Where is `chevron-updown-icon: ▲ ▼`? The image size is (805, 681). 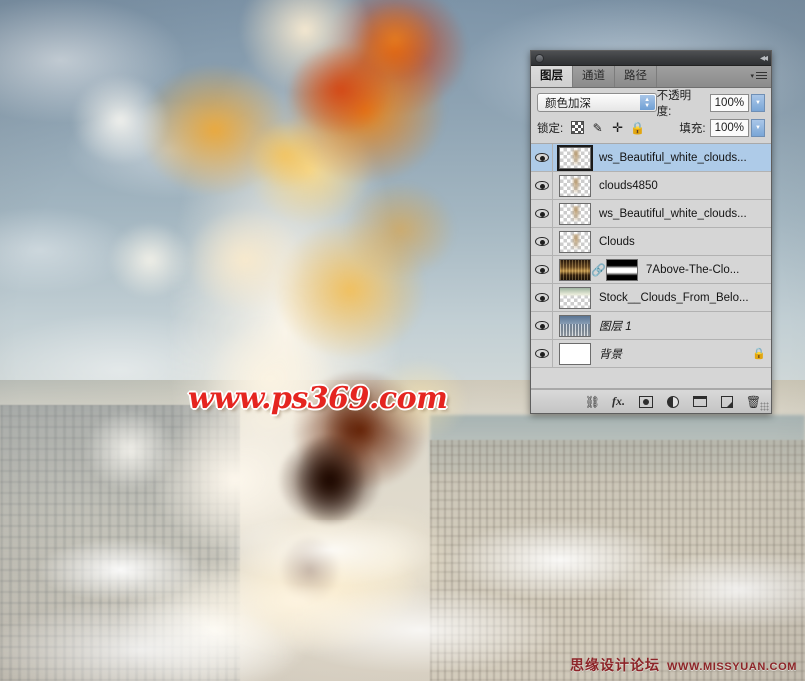 chevron-updown-icon: ▲ ▼ is located at coordinates (647, 102).